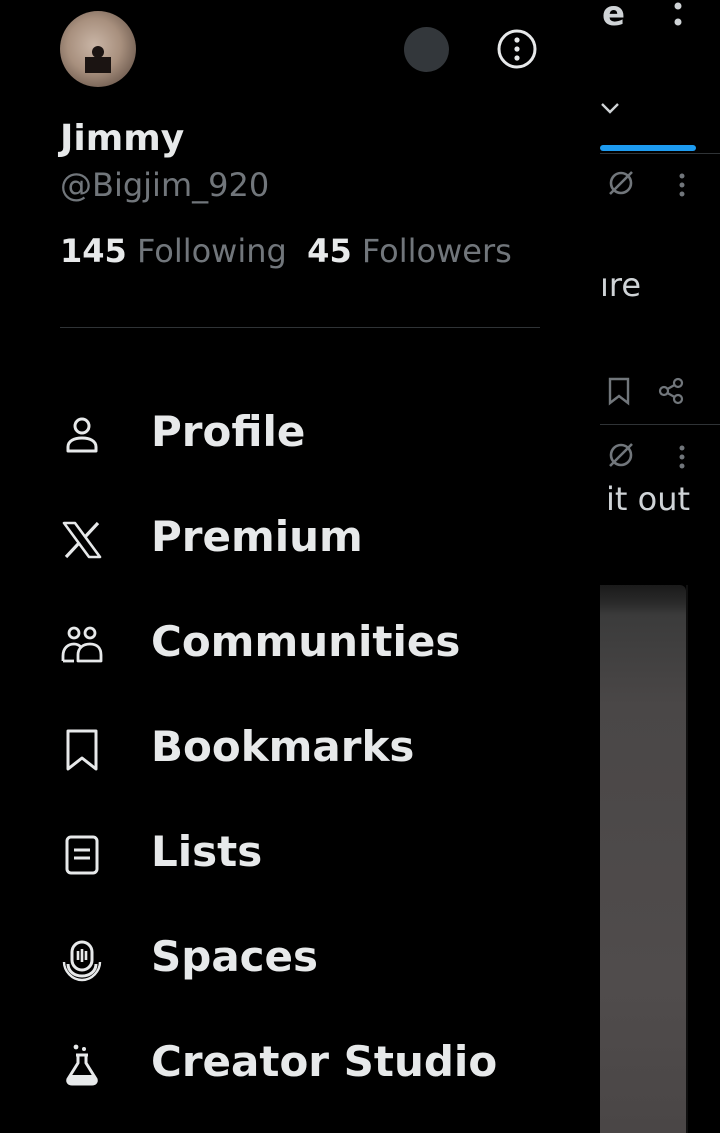 The width and height of the screenshot is (720, 1133). I want to click on timeline-more-icon, so click(678, 15).